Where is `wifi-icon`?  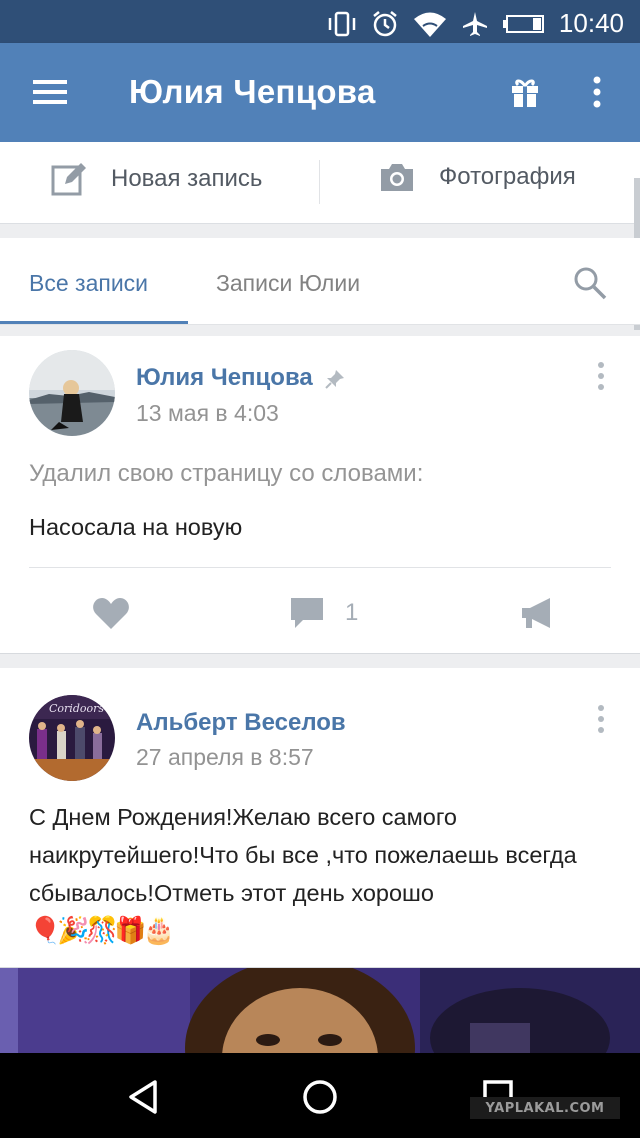
wifi-icon is located at coordinates (429, 24).